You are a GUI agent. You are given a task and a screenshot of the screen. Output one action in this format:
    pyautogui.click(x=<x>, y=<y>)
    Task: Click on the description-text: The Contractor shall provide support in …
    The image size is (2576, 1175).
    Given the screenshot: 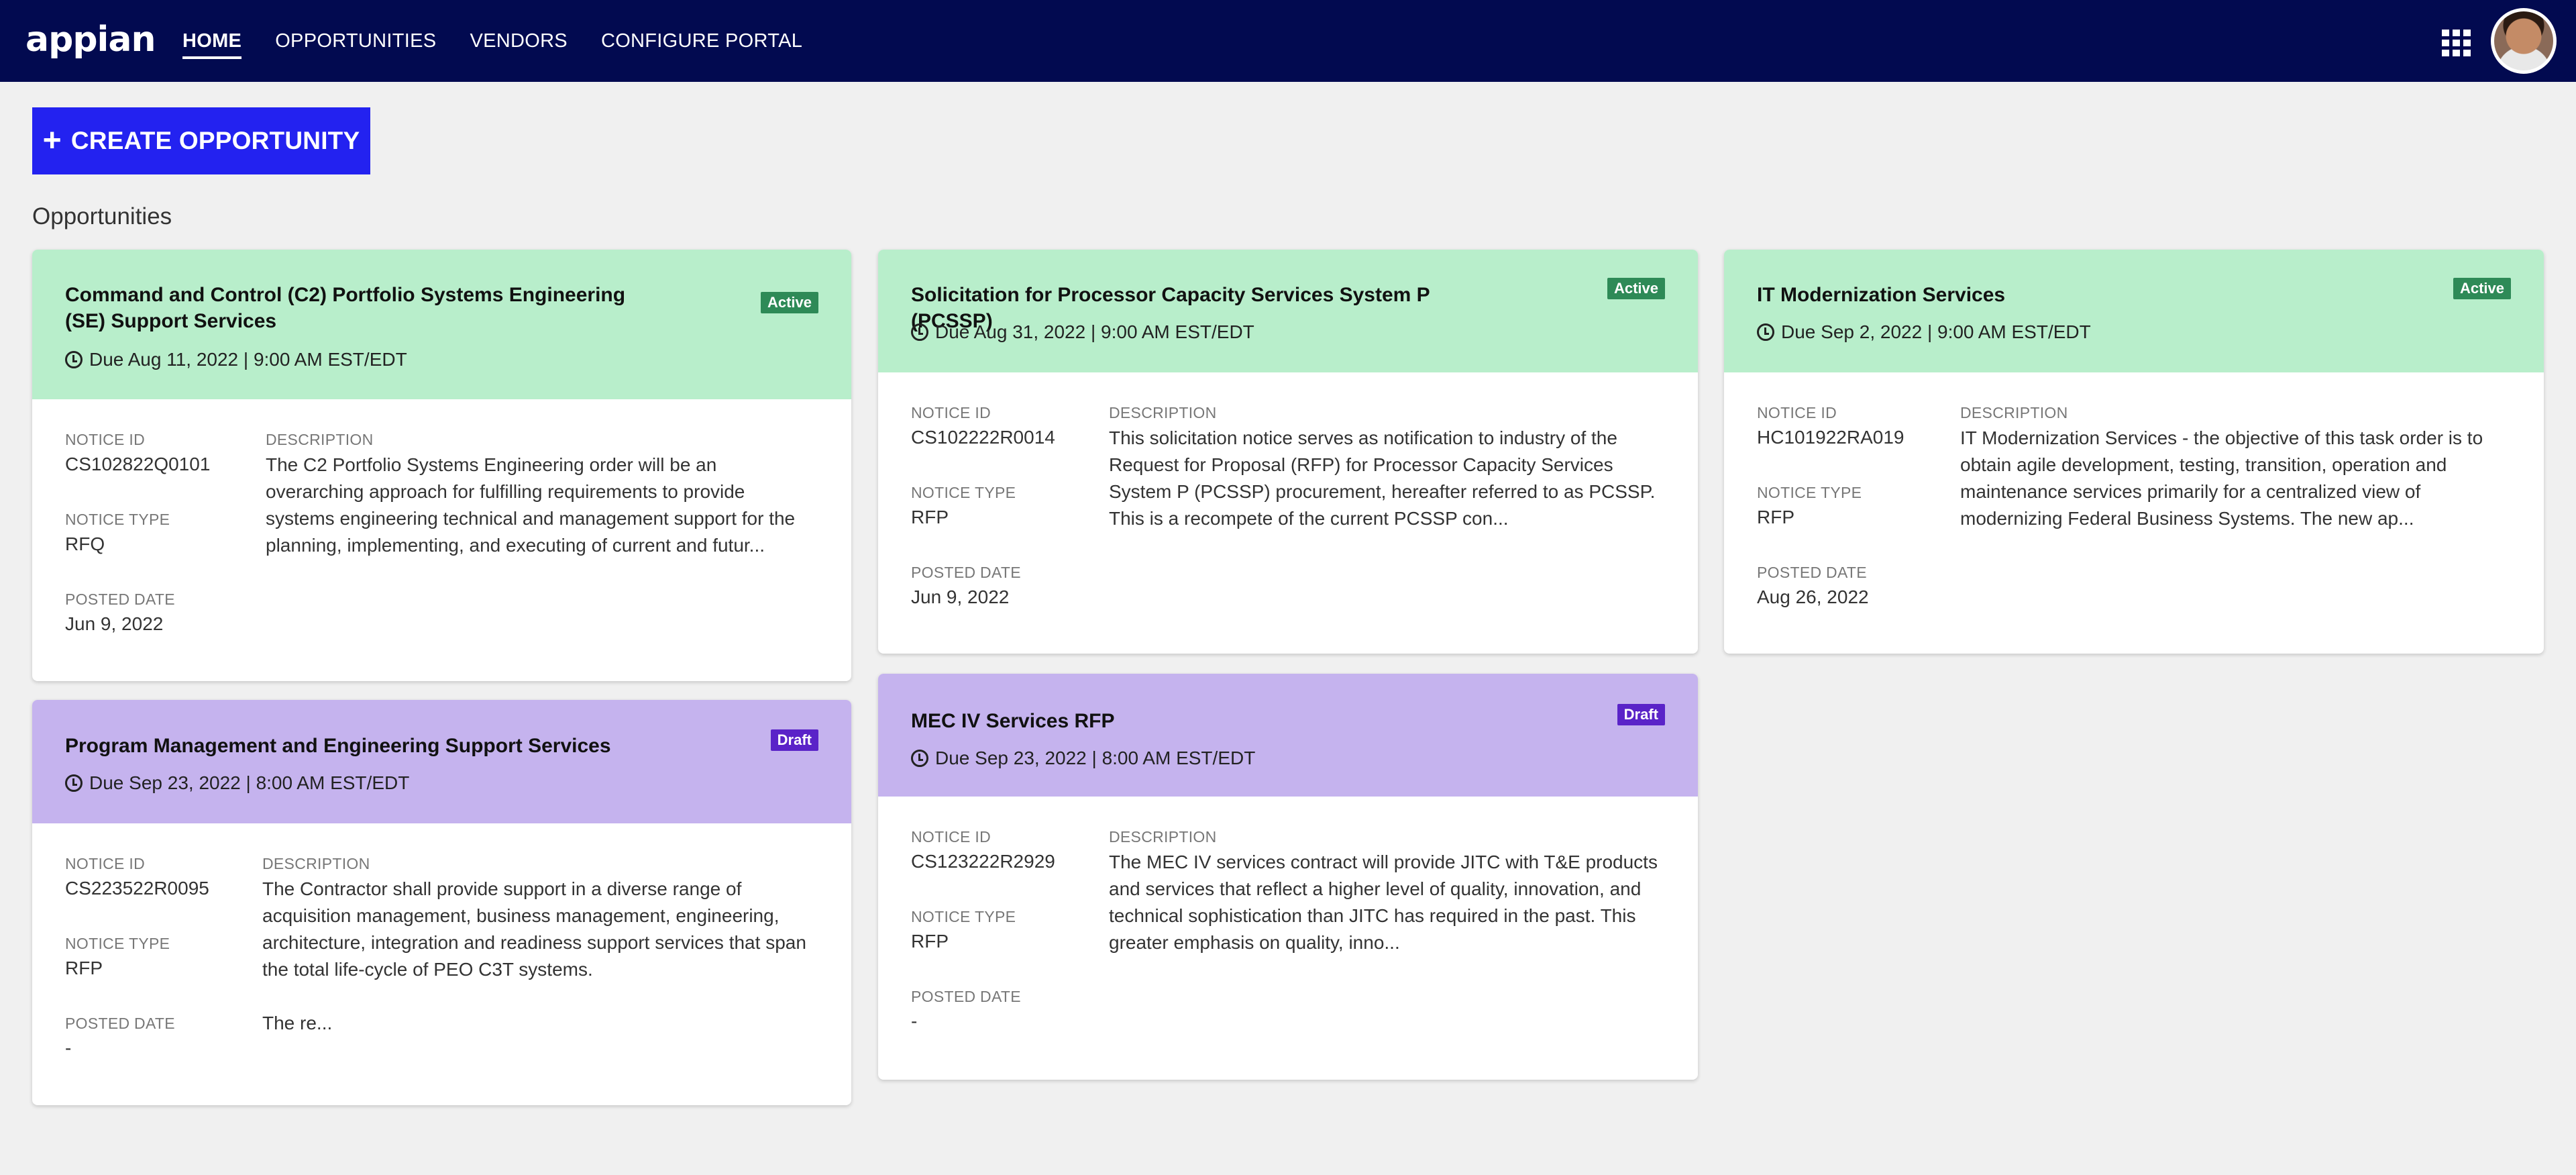 What is the action you would take?
    pyautogui.click(x=534, y=929)
    